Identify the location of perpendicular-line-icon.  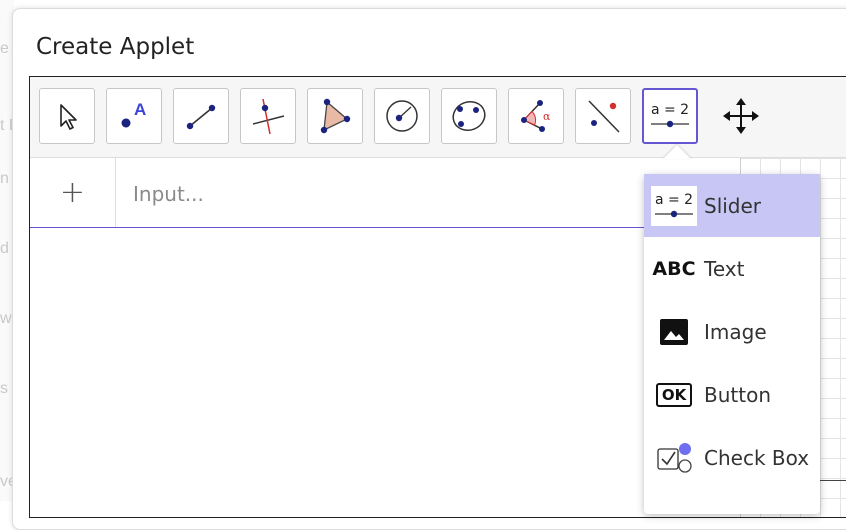
(268, 116).